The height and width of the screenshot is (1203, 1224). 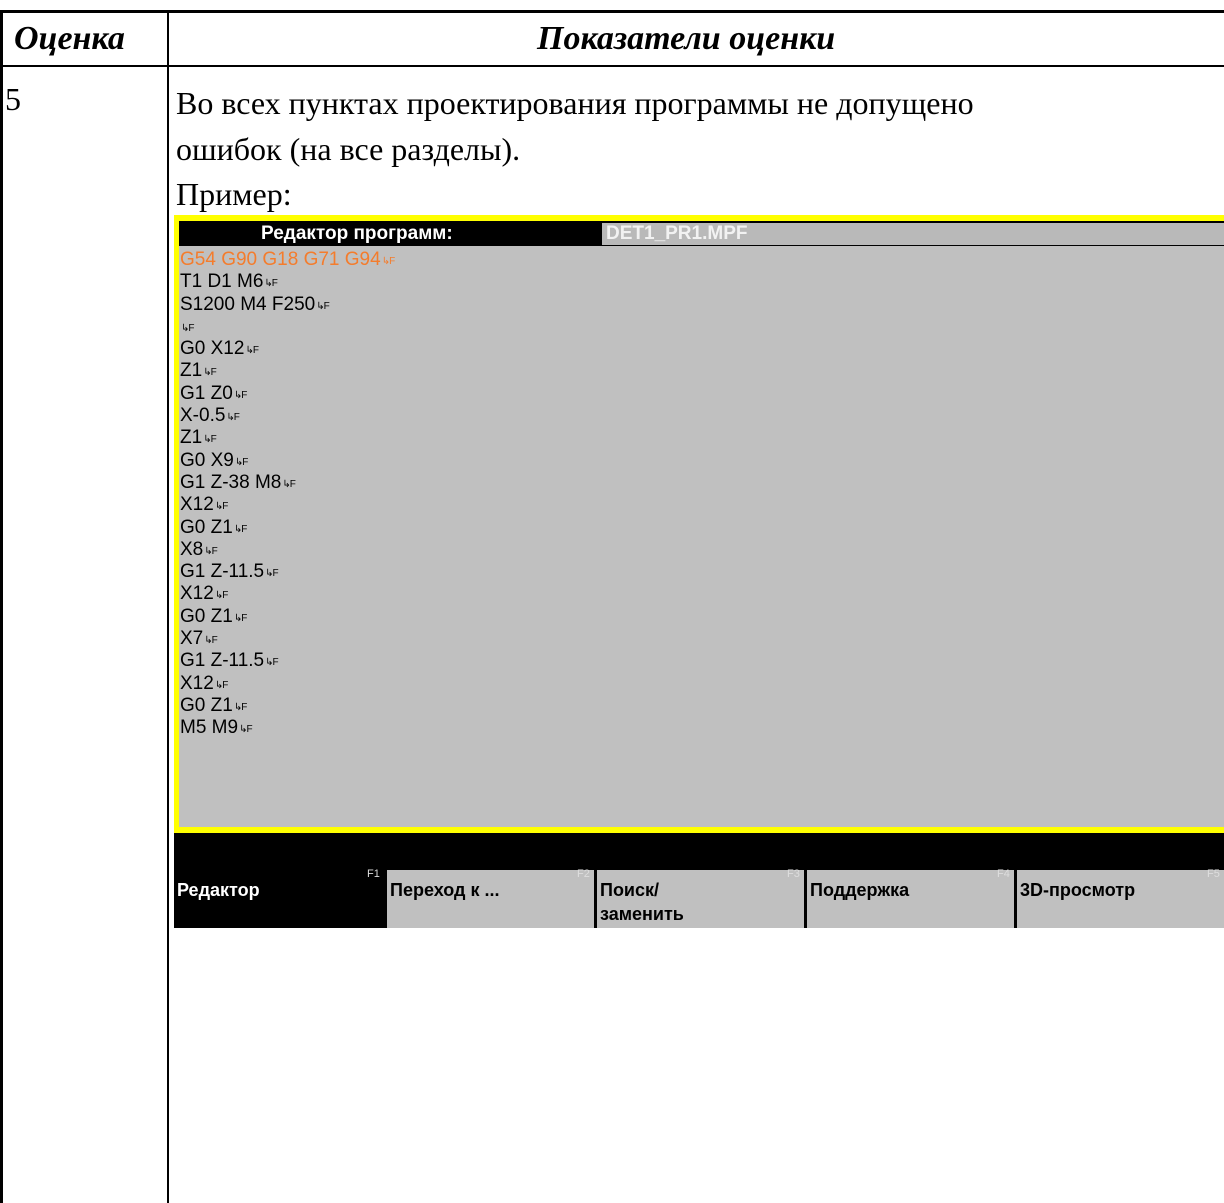 I want to click on fkey-indicator: F5, so click(x=1213, y=874).